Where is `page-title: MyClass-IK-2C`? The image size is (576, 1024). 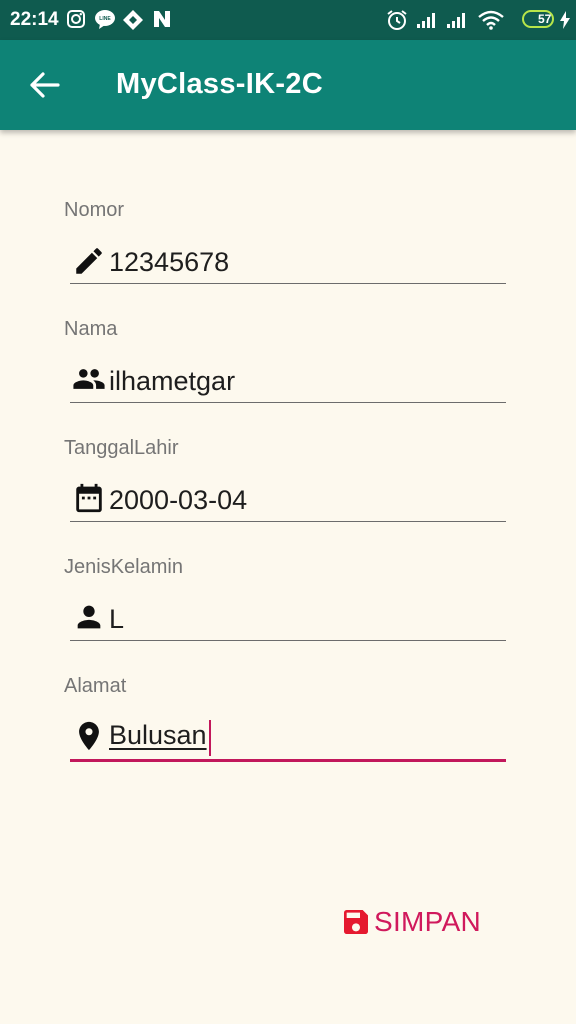
page-title: MyClass-IK-2C is located at coordinates (219, 84).